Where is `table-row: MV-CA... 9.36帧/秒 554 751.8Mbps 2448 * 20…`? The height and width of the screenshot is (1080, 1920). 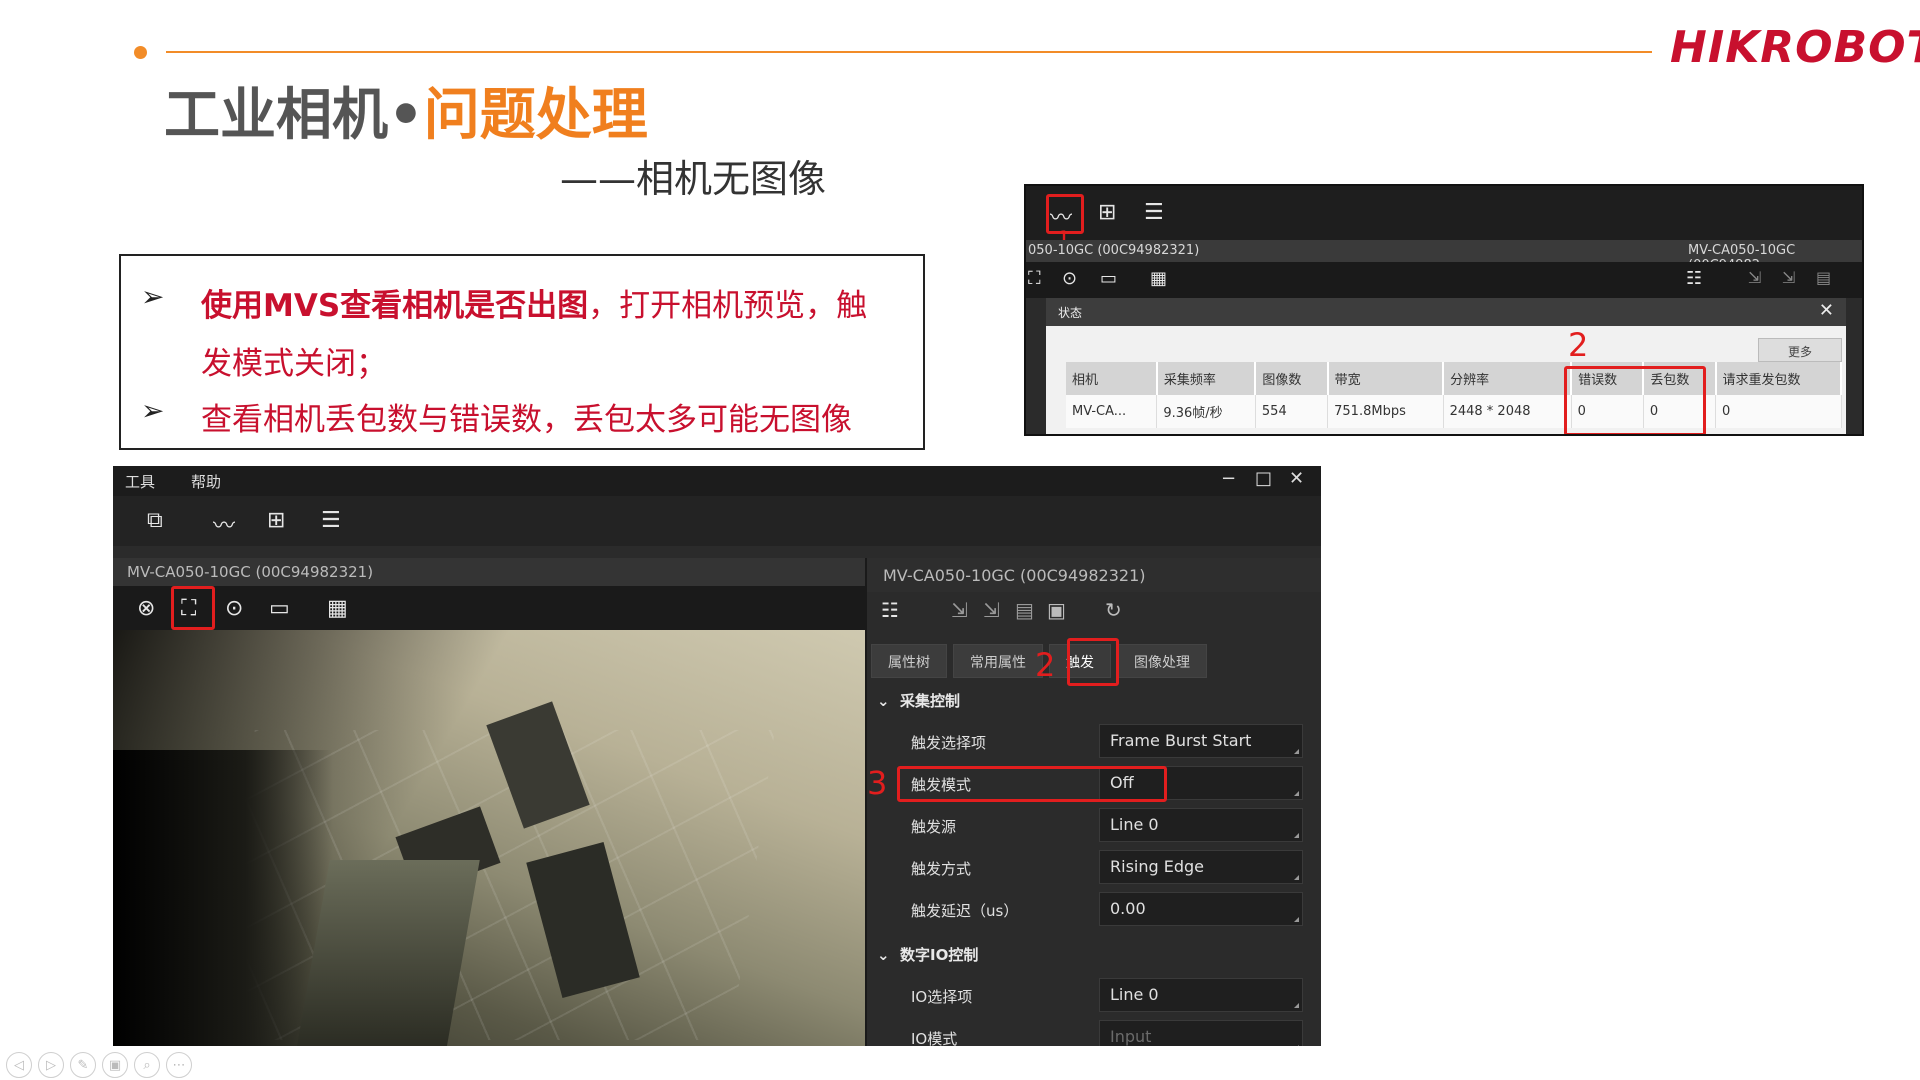
table-row: MV-CA... 9.36帧/秒 554 751.8Mbps 2448 * 20… is located at coordinates (1454, 411).